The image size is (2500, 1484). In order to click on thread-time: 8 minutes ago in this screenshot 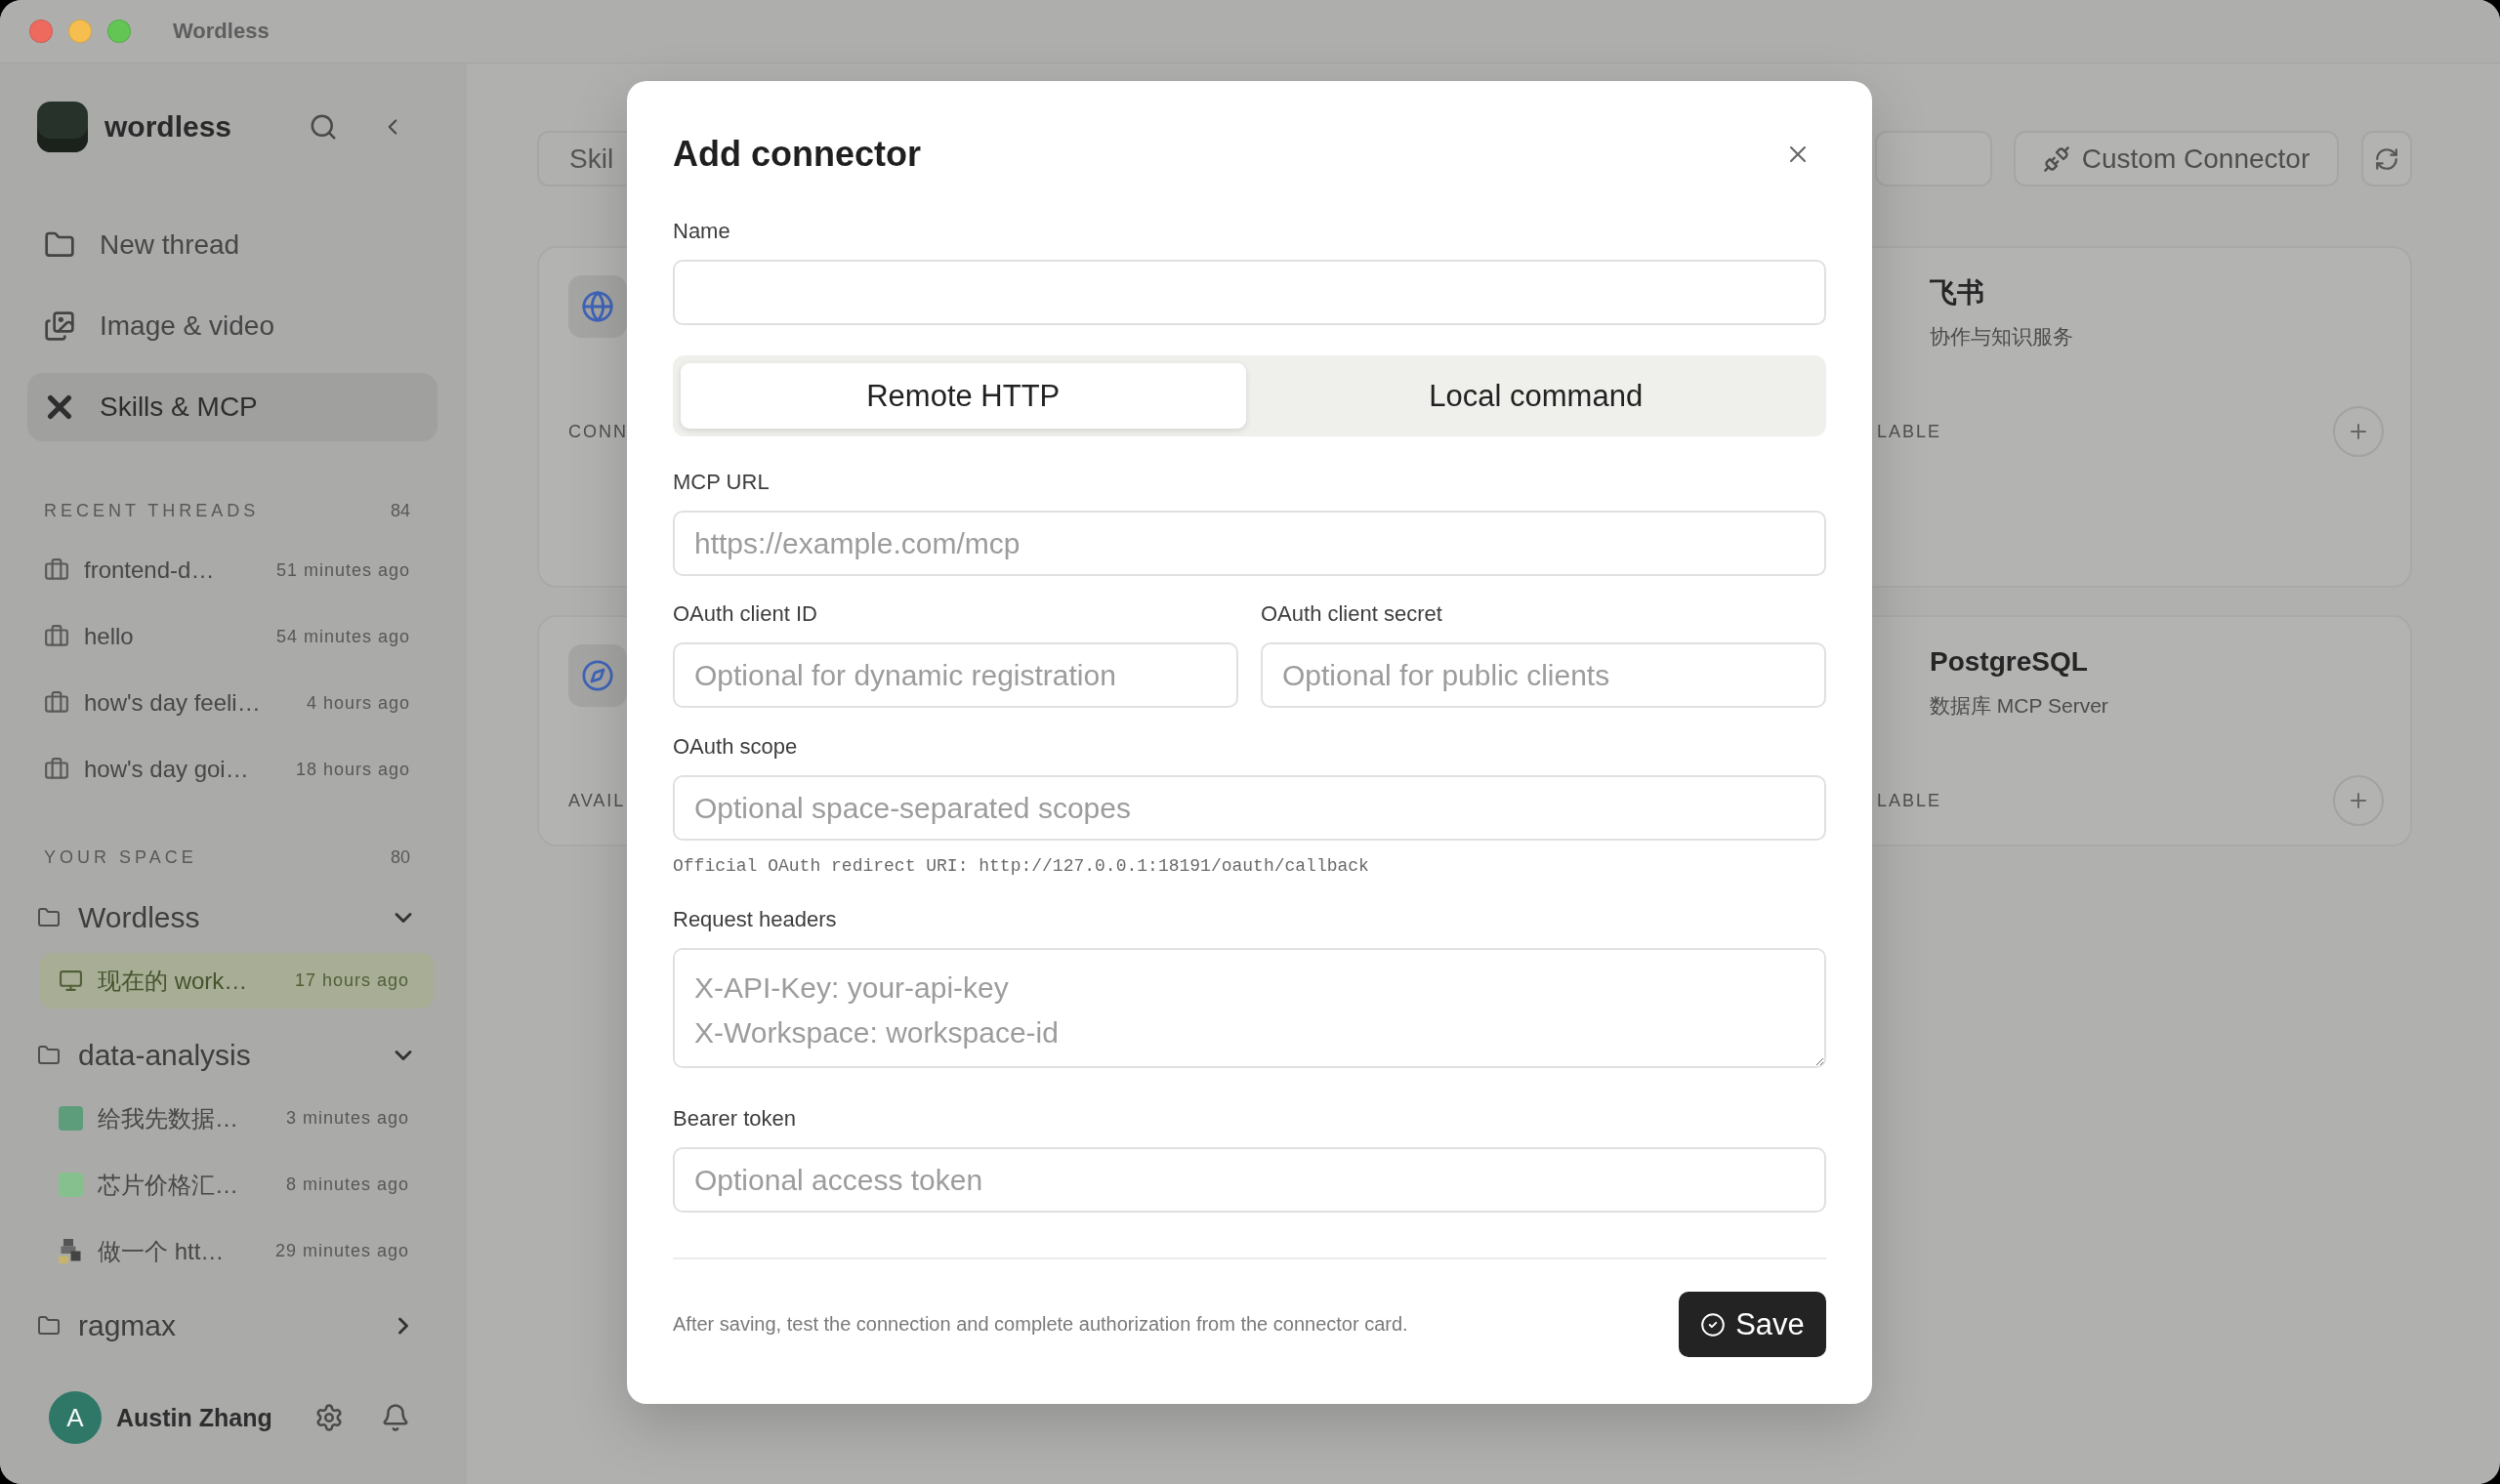, I will do `click(347, 1185)`.